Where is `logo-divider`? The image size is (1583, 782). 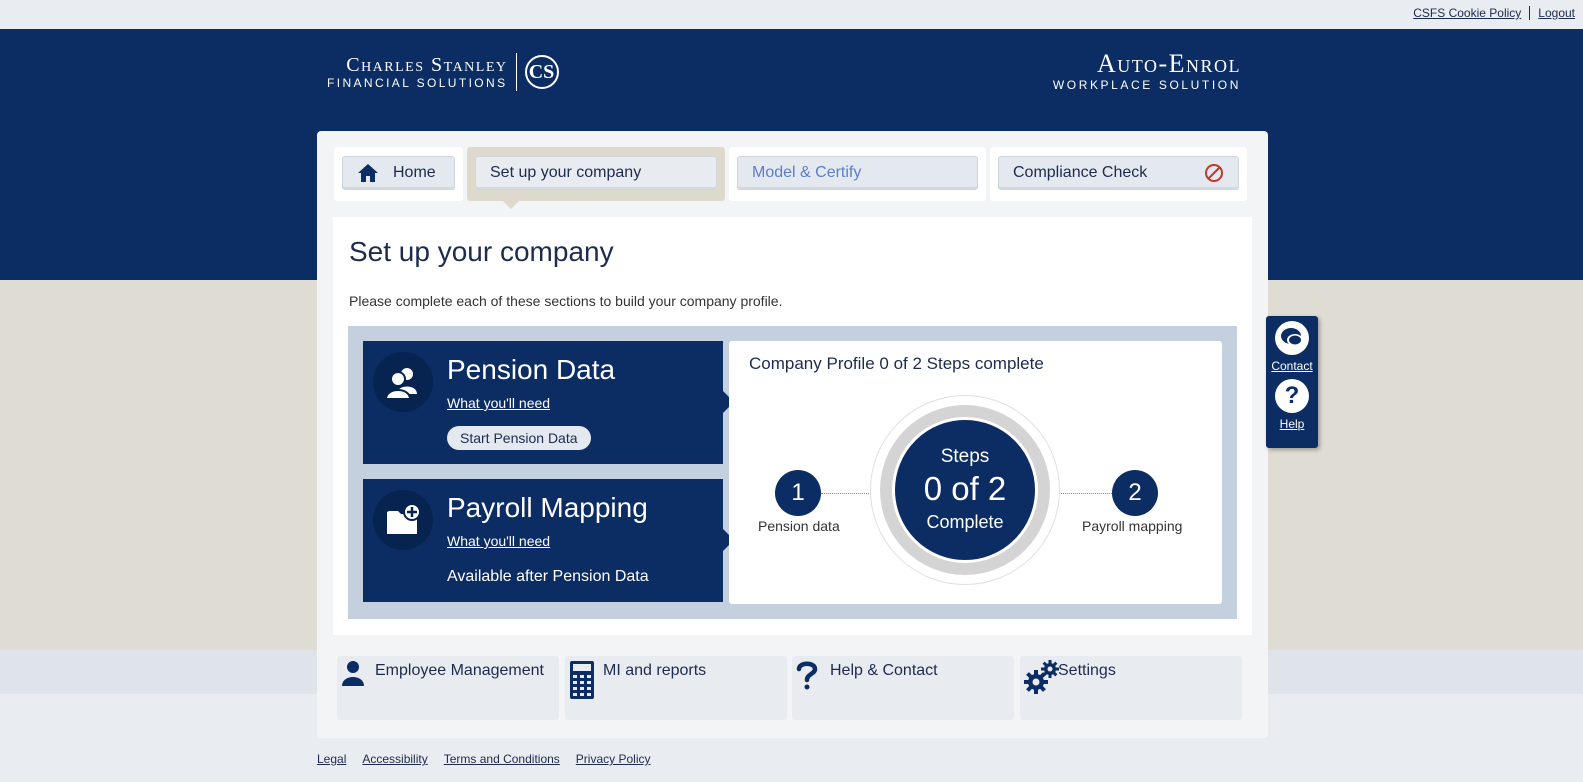
logo-divider is located at coordinates (516, 72).